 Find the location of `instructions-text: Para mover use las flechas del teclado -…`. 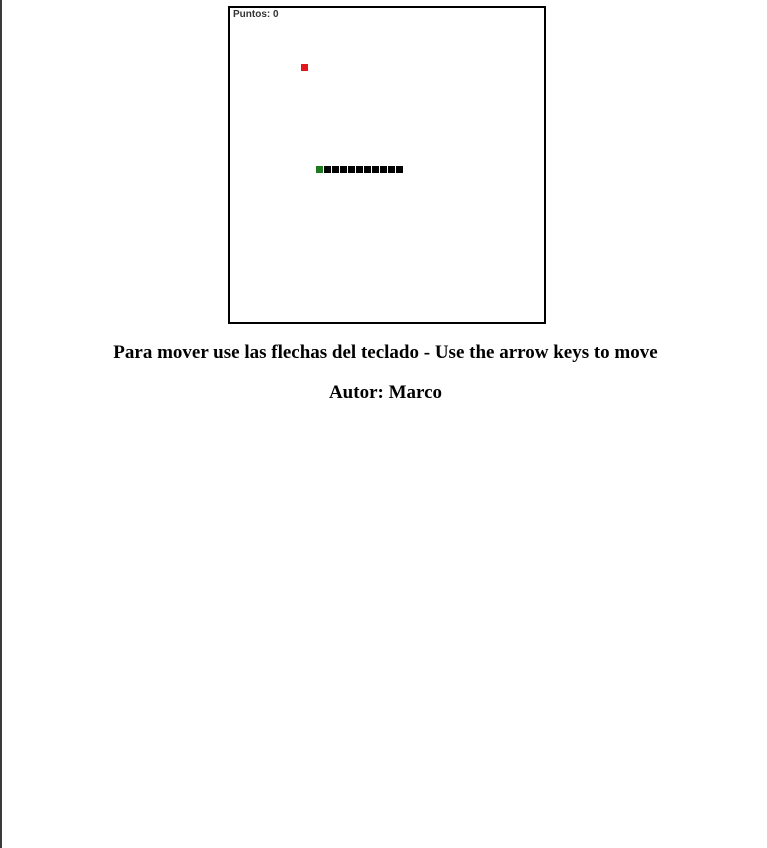

instructions-text: Para mover use las flechas del teclado -… is located at coordinates (385, 352).